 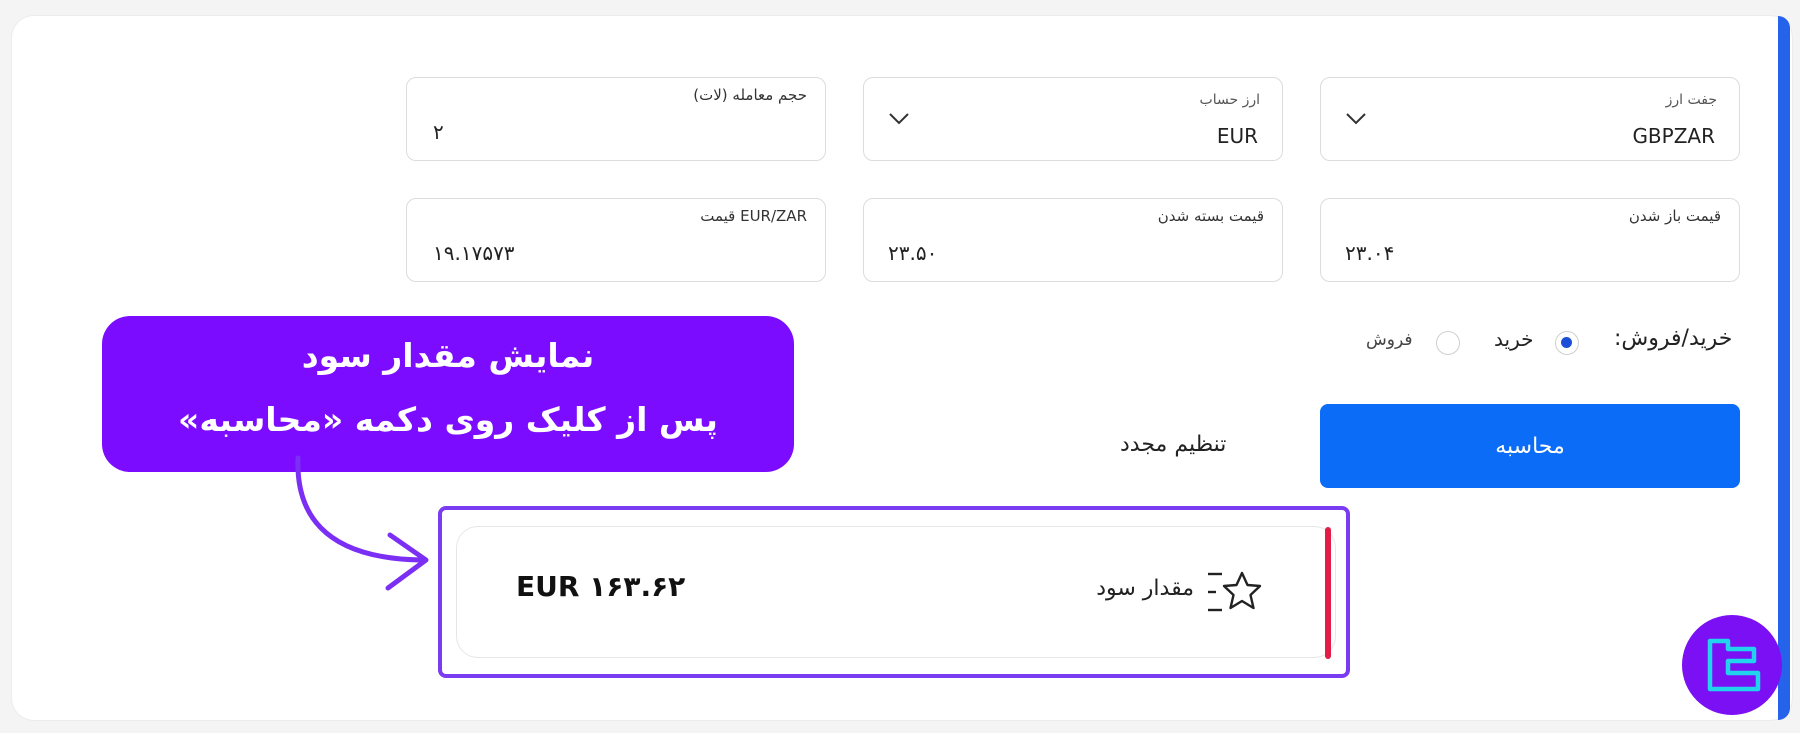 I want to click on account-currency-label: ارز حساب, so click(x=1229, y=100).